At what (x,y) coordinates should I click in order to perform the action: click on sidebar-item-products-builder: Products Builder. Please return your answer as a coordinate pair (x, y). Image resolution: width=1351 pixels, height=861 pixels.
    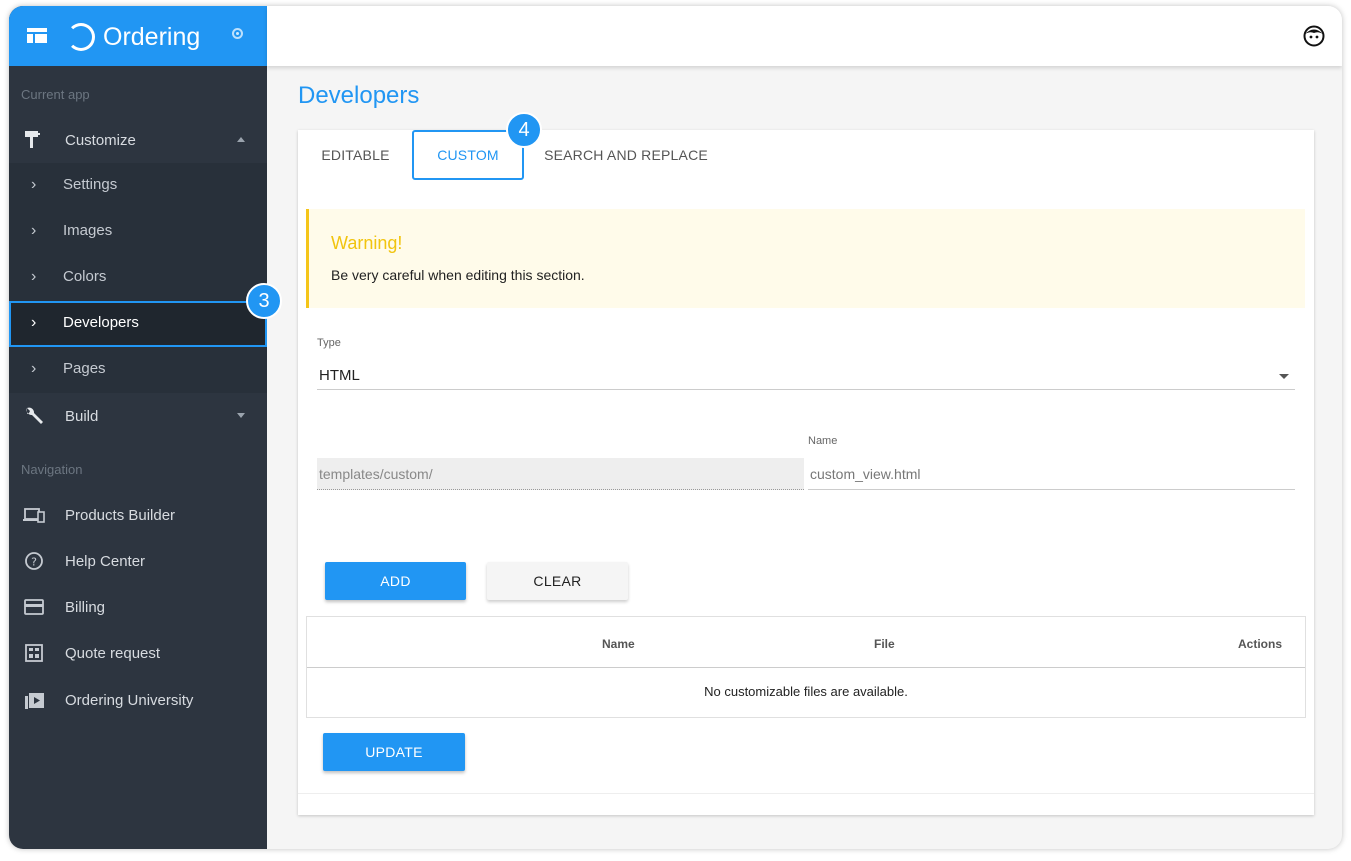
    Looking at the image, I should click on (138, 515).